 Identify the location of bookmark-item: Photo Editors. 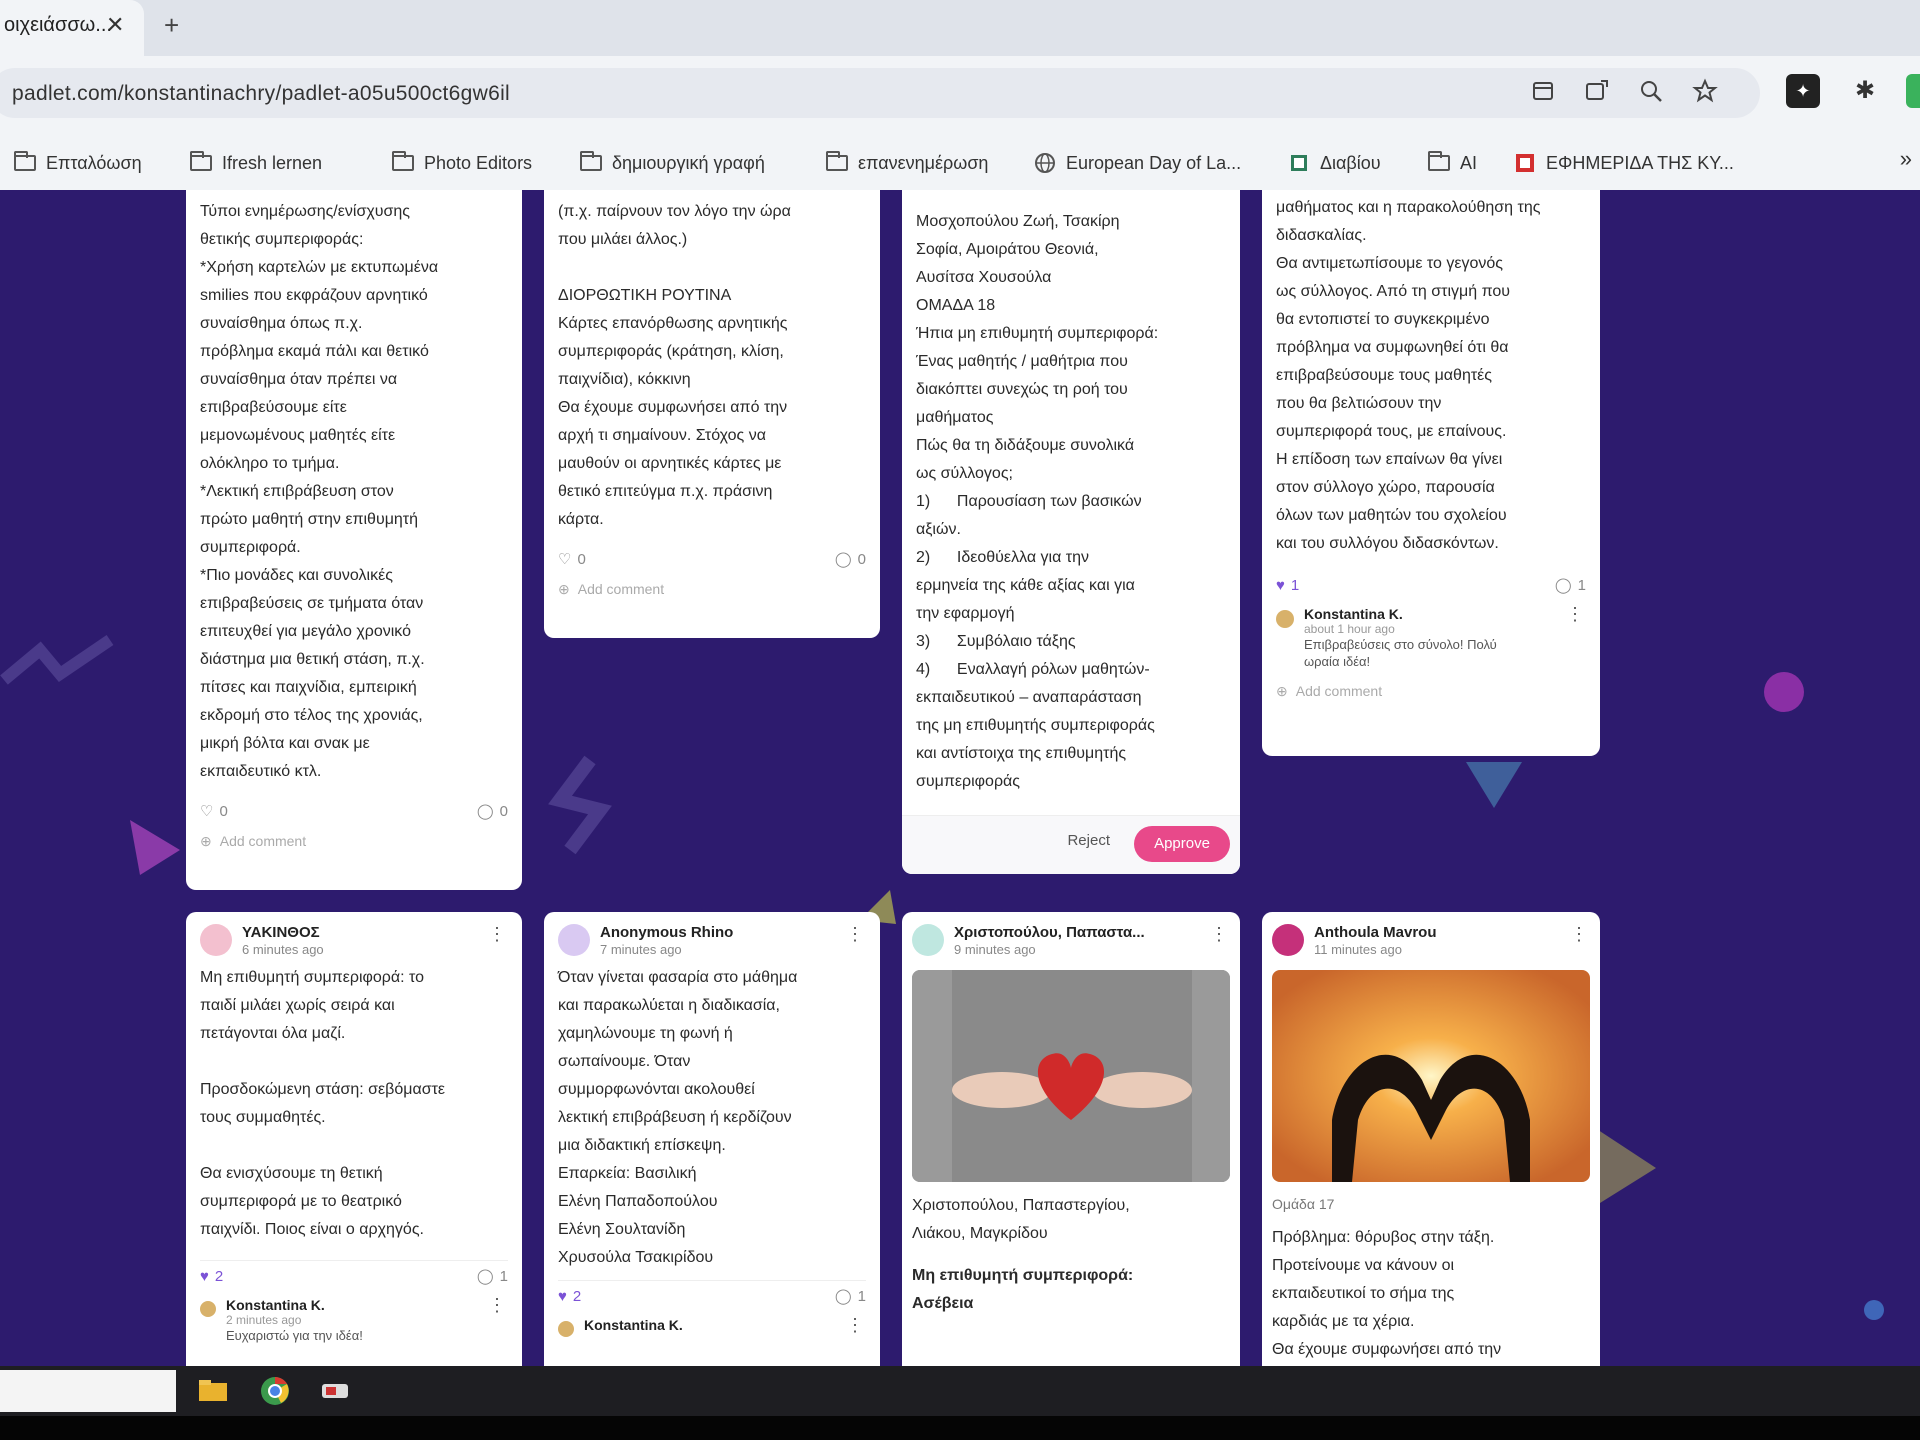
(462, 163).